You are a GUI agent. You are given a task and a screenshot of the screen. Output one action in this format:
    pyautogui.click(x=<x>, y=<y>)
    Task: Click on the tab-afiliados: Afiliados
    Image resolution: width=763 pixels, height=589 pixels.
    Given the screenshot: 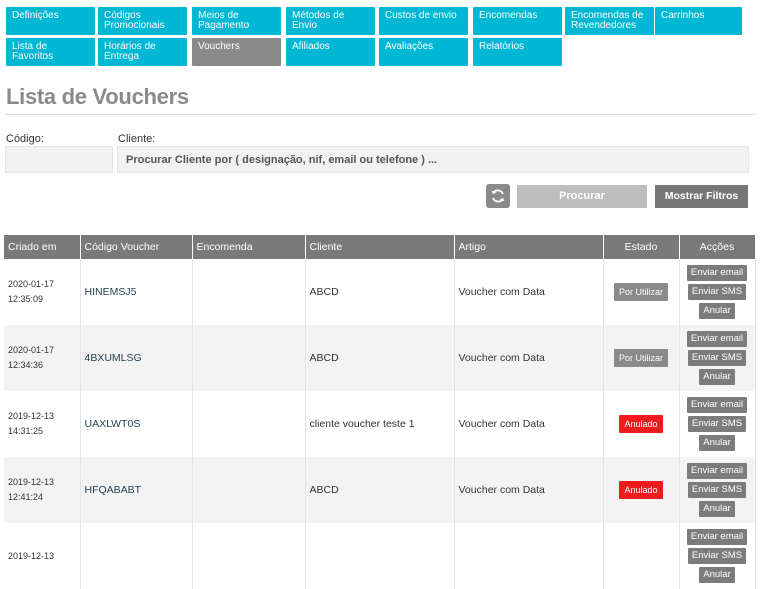 What is the action you would take?
    pyautogui.click(x=330, y=52)
    